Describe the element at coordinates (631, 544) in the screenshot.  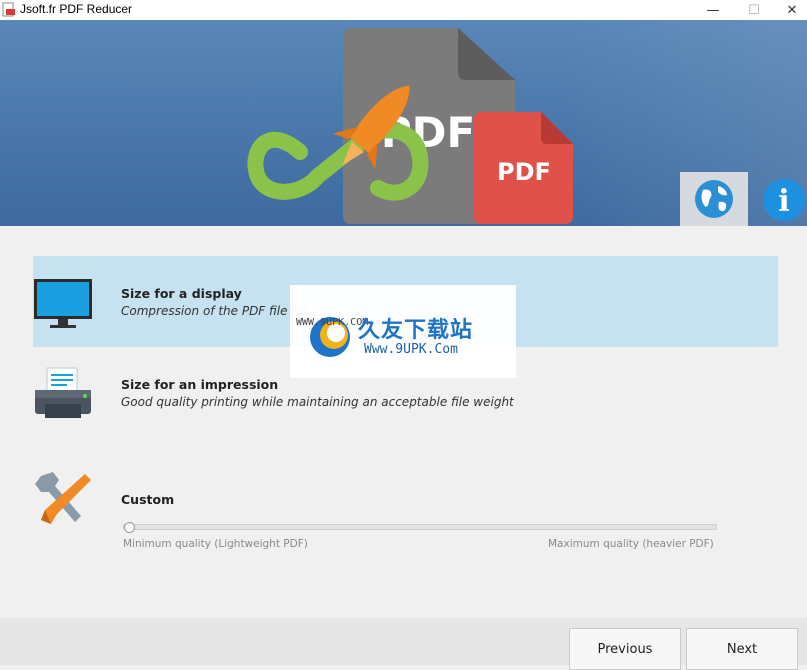
I see `slider-max-label: Maximum quality (heavier PDF)` at that location.